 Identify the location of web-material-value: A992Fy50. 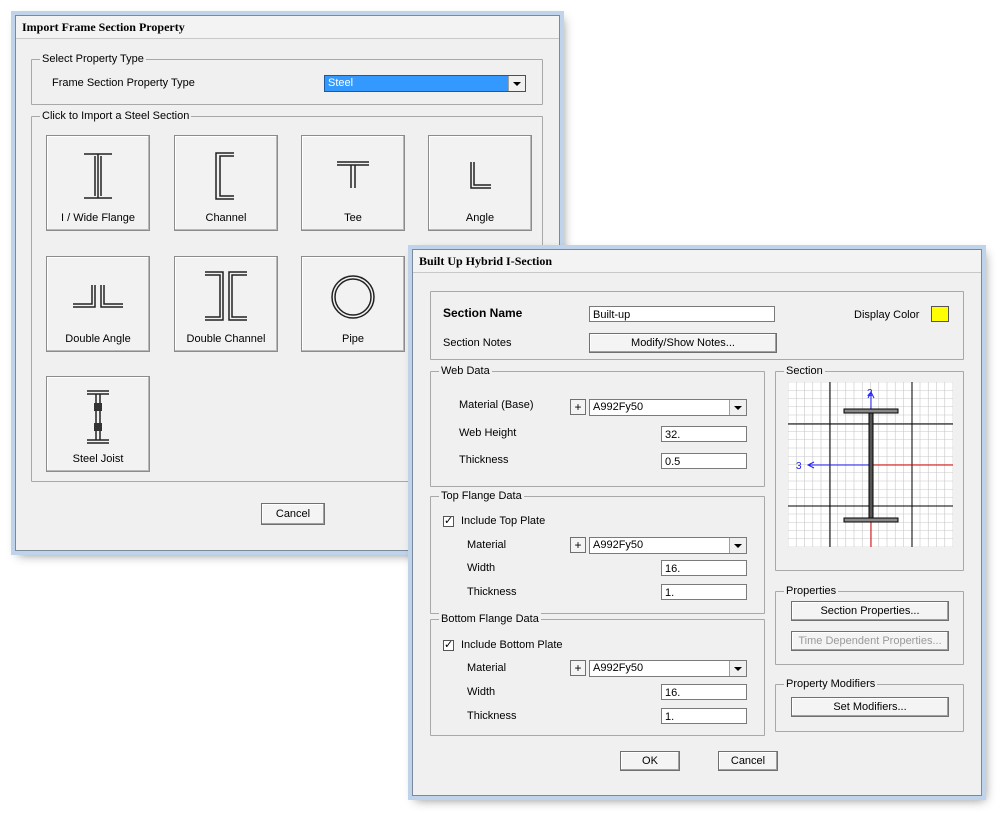
(618, 407).